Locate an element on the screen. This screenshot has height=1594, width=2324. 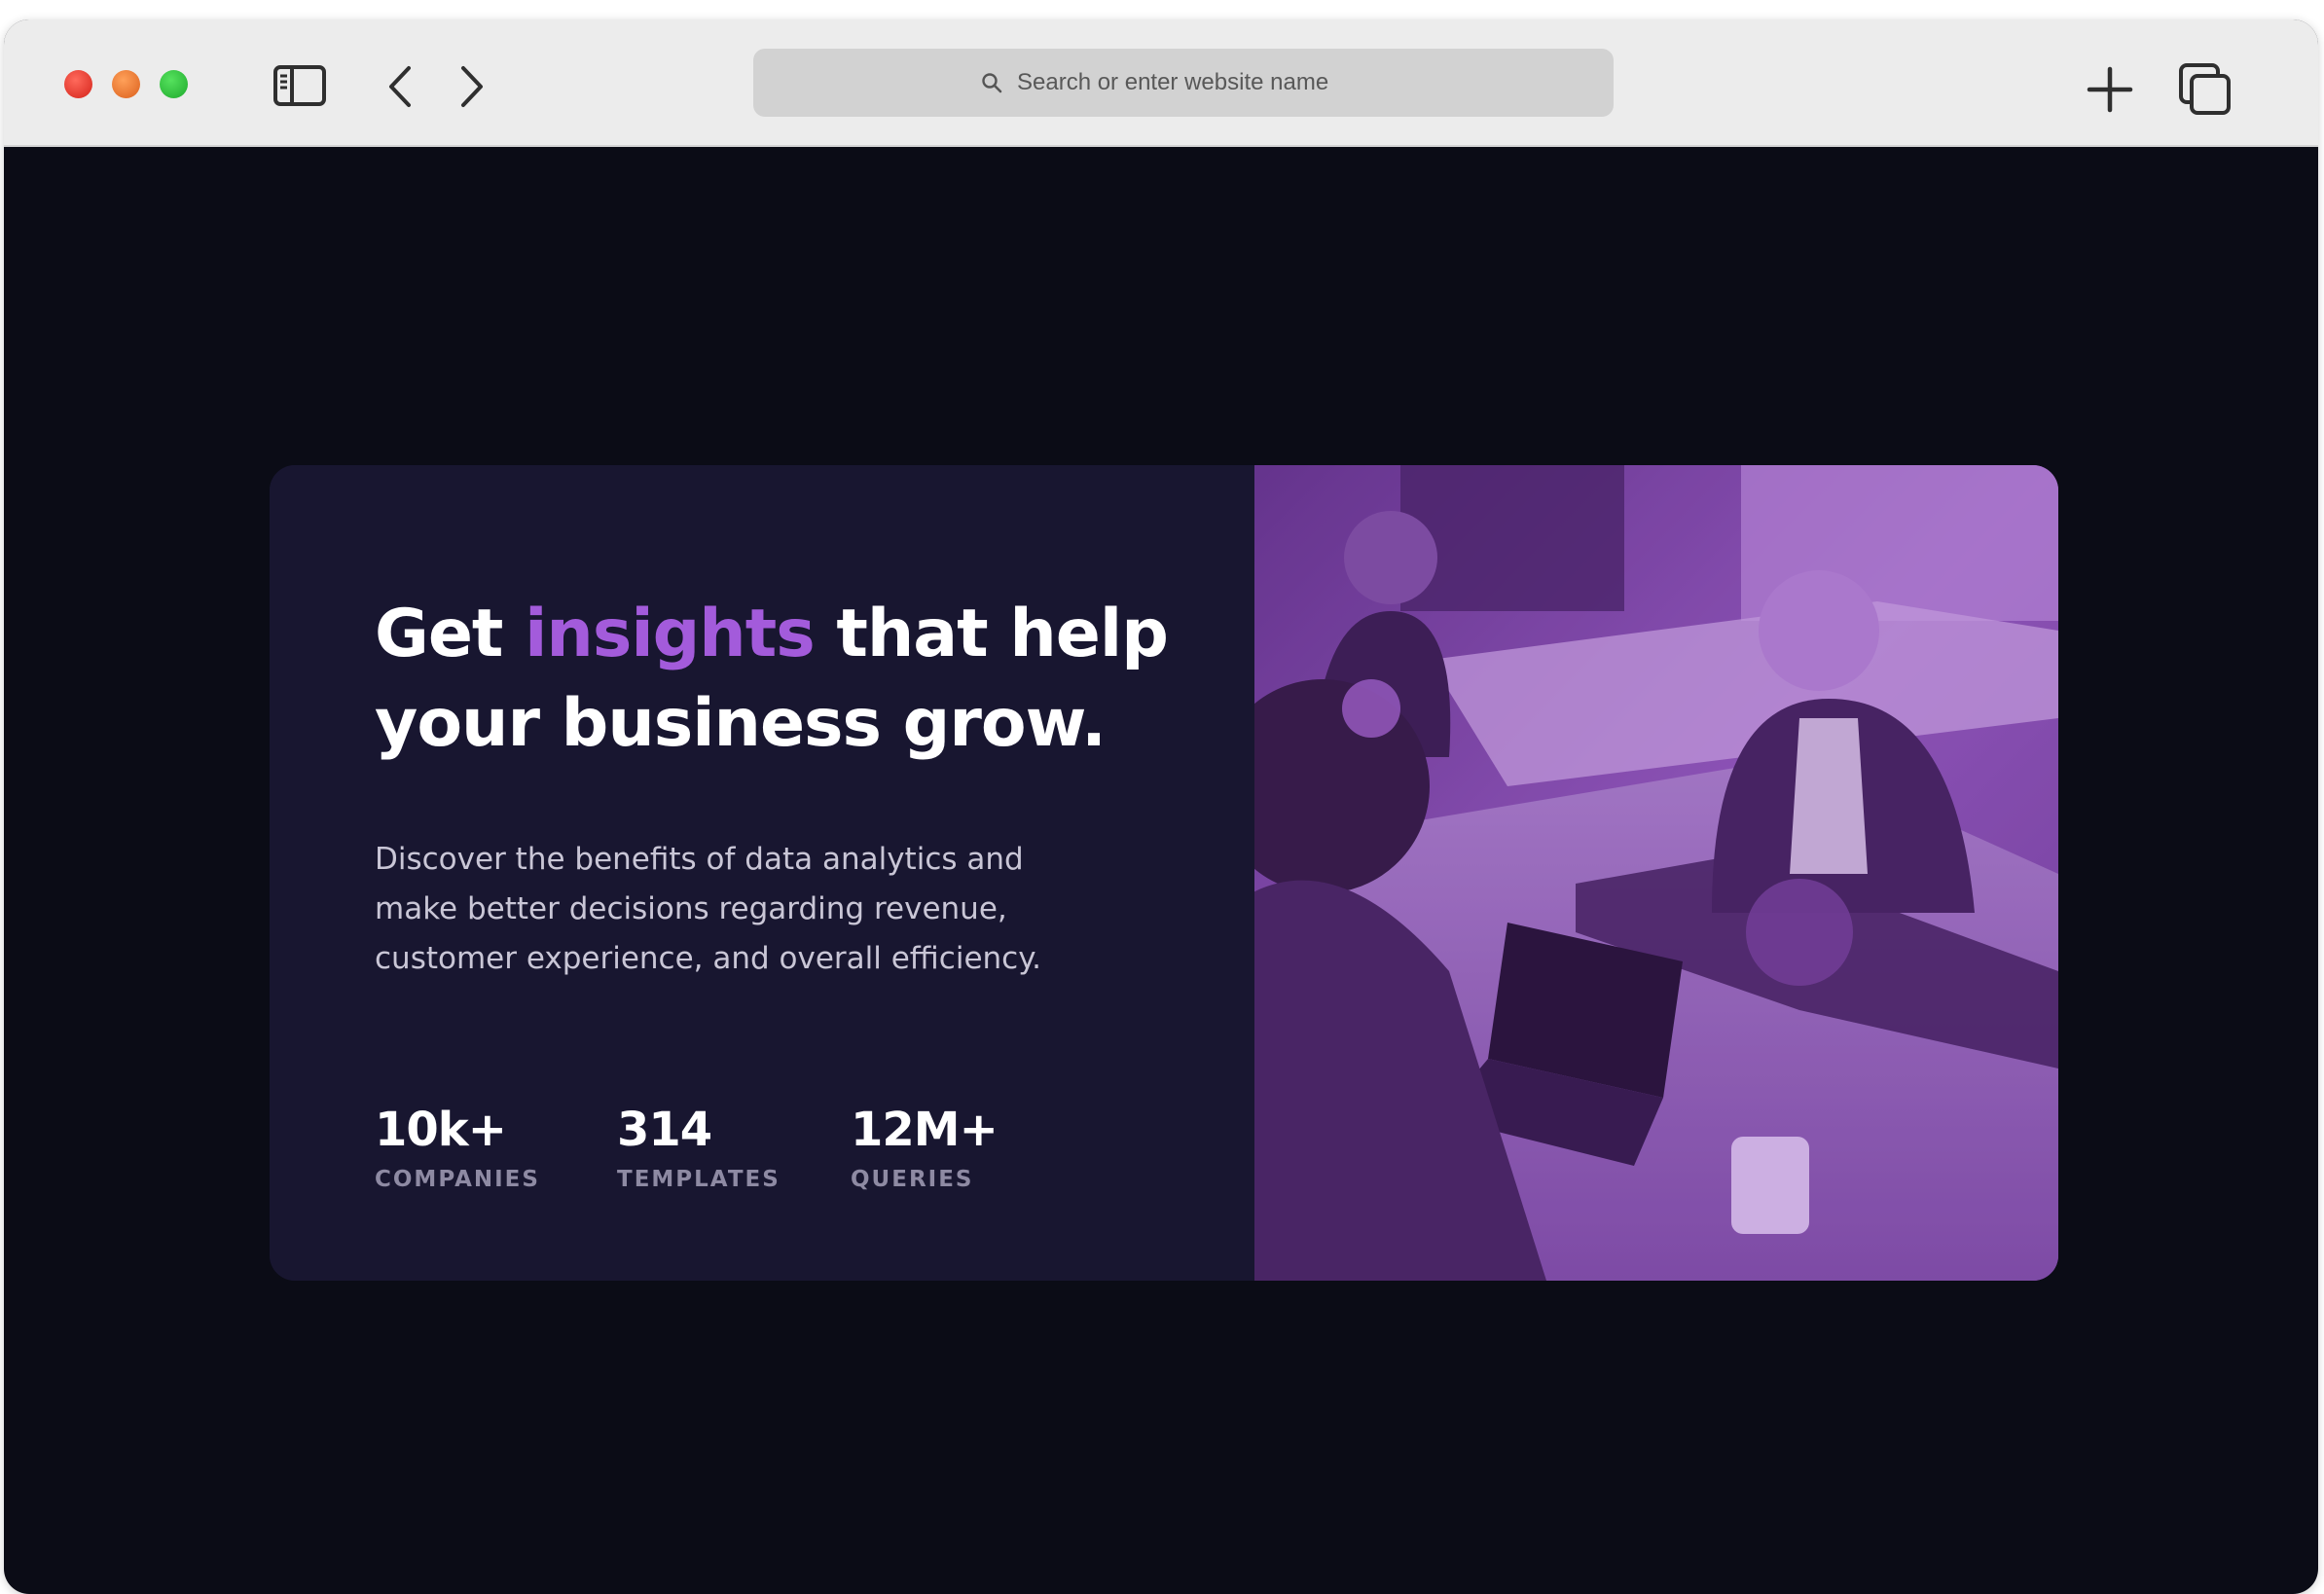
browser-toolbar is located at coordinates (1161, 83).